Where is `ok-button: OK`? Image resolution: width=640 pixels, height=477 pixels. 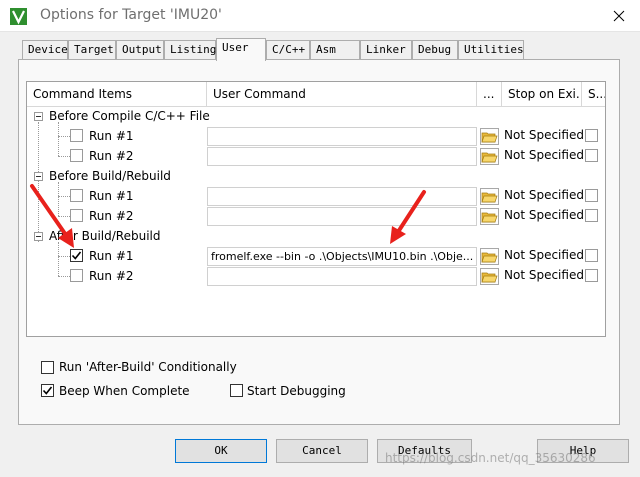 ok-button: OK is located at coordinates (221, 451).